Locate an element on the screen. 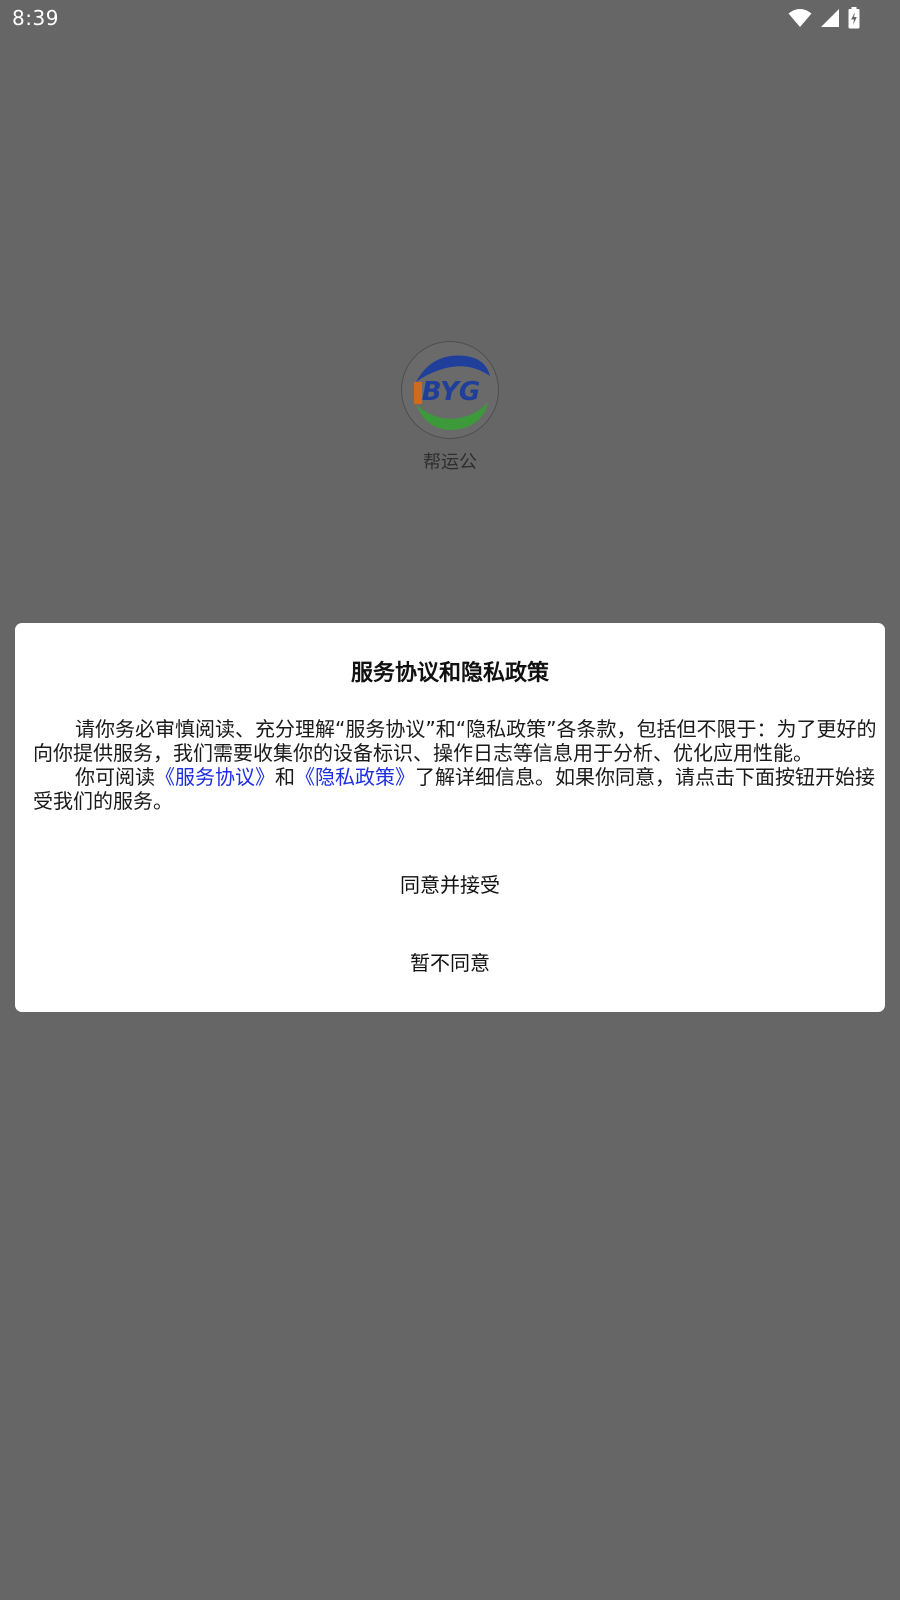 The width and height of the screenshot is (900, 1600). status-bar: 8:39 is located at coordinates (450, 18).